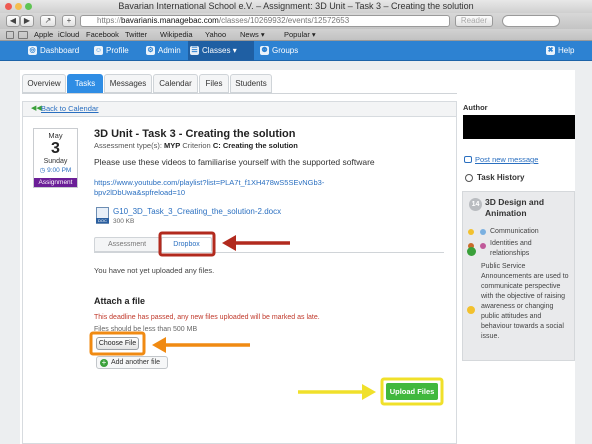 The height and width of the screenshot is (444, 592). I want to click on upload-arrow-head, so click(369, 392).